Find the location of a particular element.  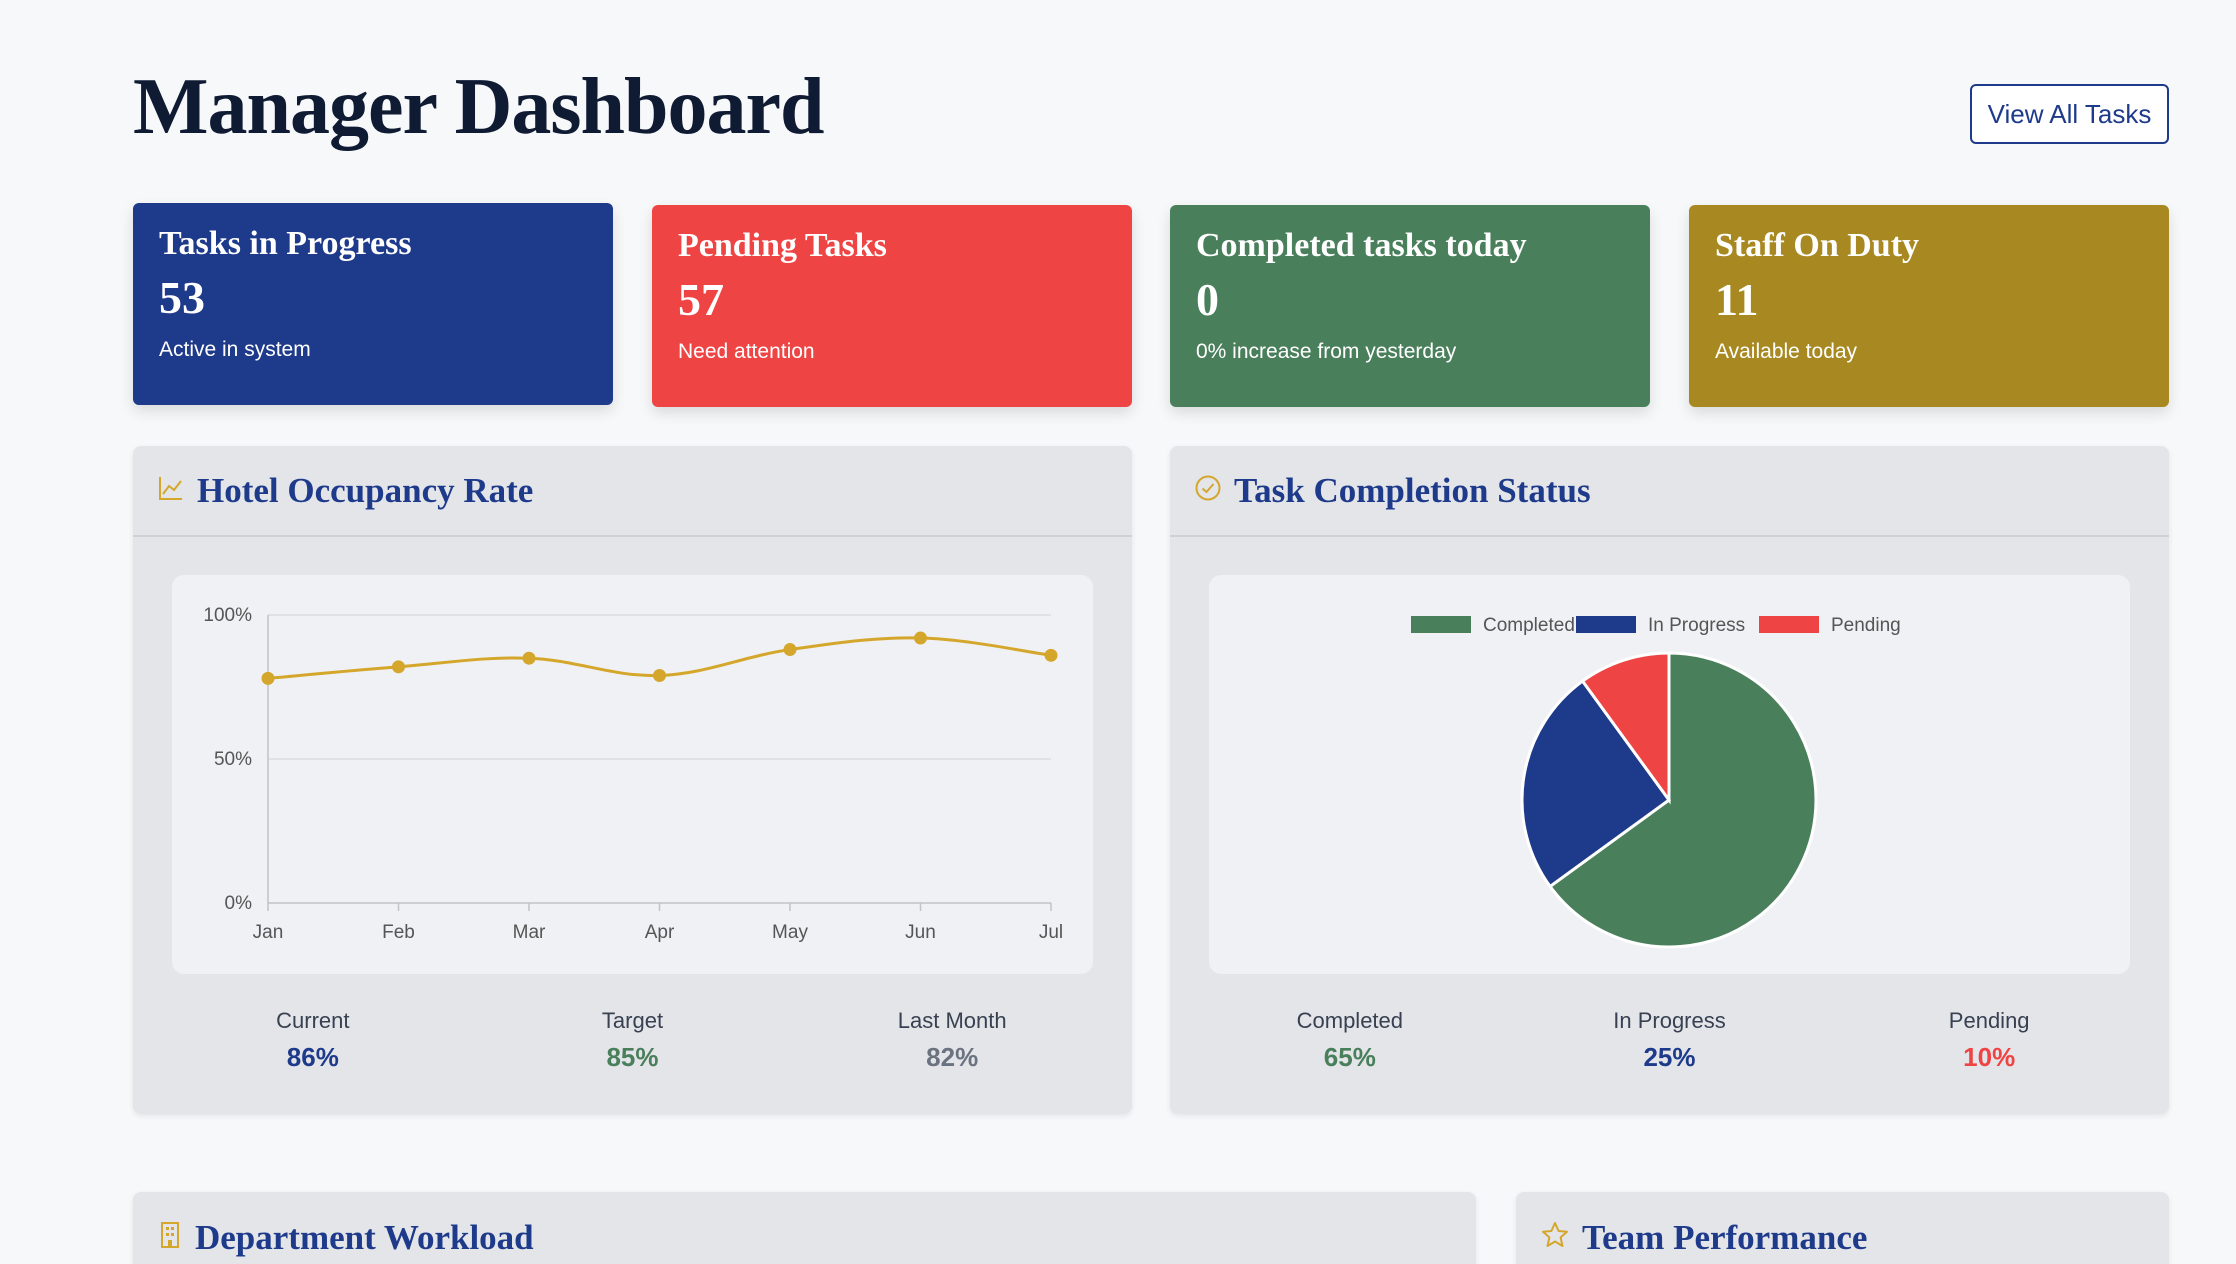

completion-title: Task Completion Status is located at coordinates (1412, 490).